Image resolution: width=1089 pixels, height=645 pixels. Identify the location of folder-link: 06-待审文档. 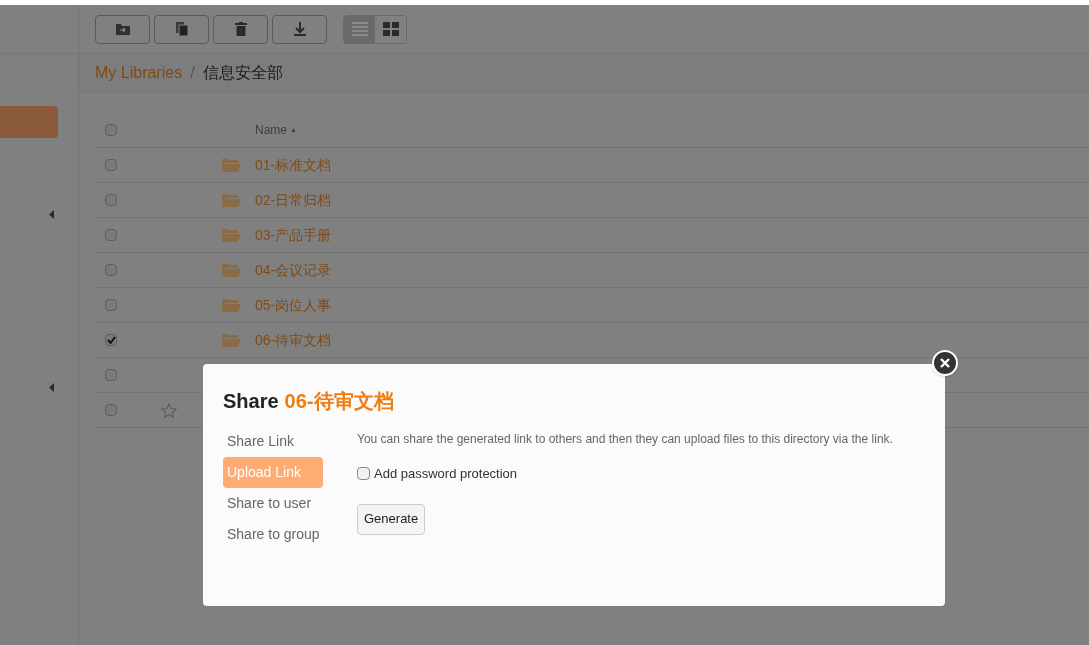
(293, 340).